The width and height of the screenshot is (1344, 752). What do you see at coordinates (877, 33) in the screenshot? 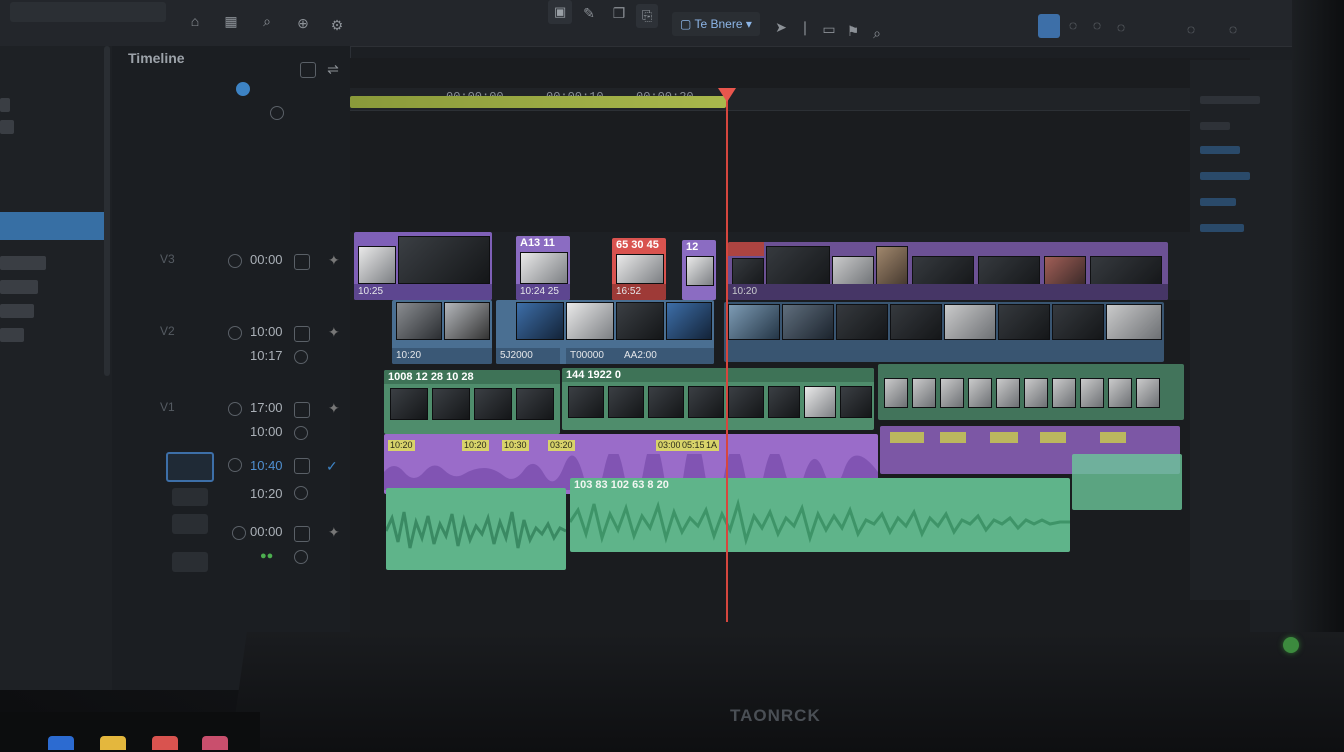
I see `zoom-icon: ⌕` at bounding box center [877, 33].